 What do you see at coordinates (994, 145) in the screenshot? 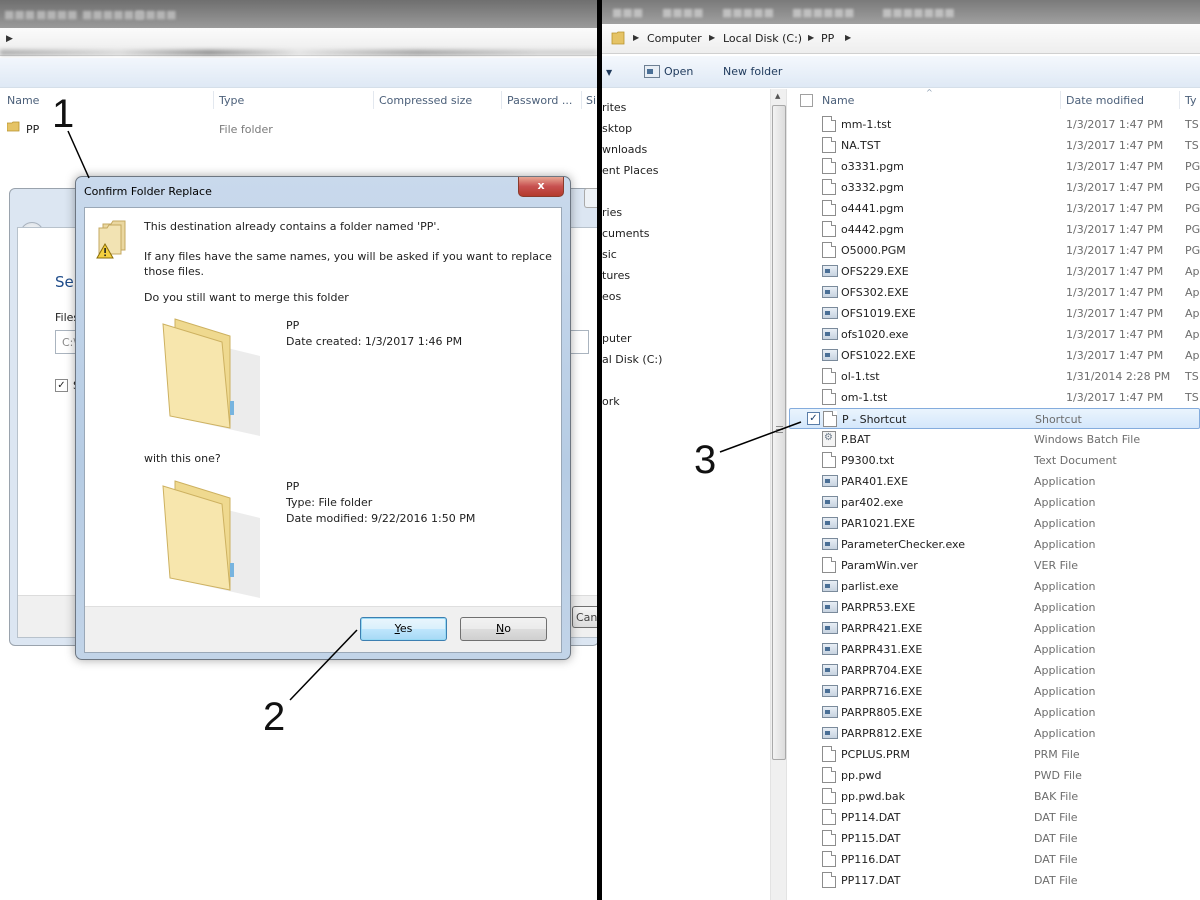
I see `table-row: NA.TST 1/3/2017 1:47 PM TS` at bounding box center [994, 145].